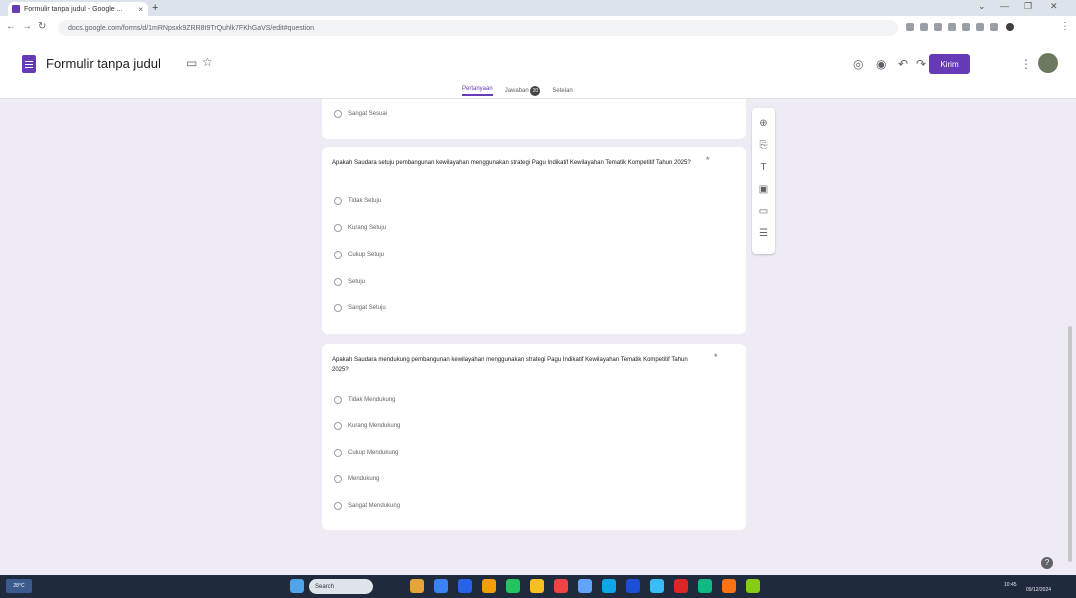  Describe the element at coordinates (523, 91) in the screenshot. I see `tab-responses: Jawaban 20` at that location.